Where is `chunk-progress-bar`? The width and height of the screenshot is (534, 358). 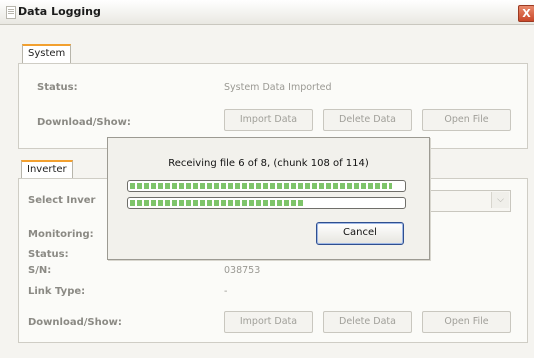
chunk-progress-bar is located at coordinates (266, 203).